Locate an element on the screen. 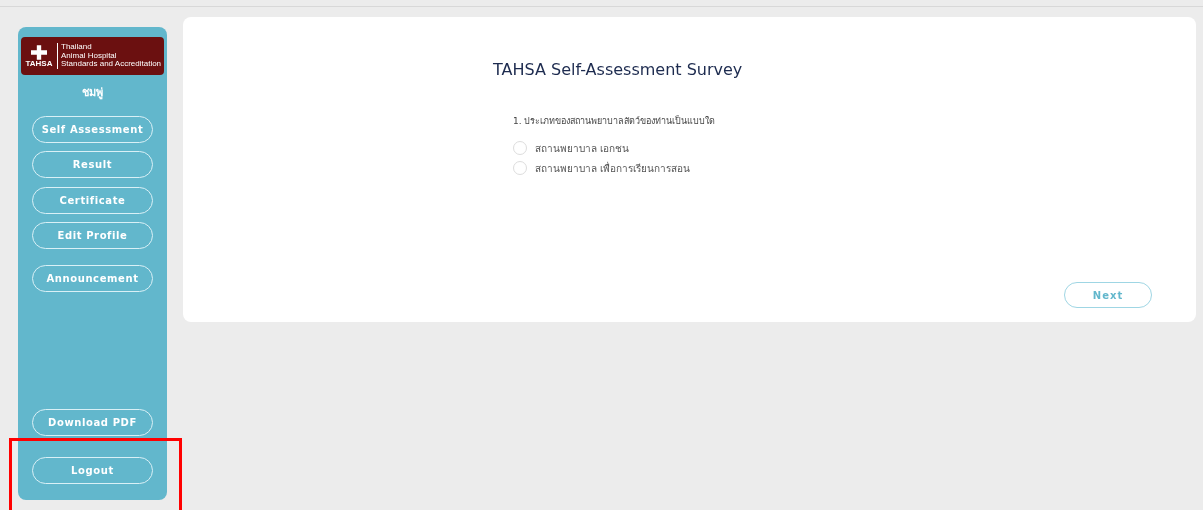 Image resolution: width=1203 pixels, height=510 pixels. next-button: Next is located at coordinates (1108, 295).